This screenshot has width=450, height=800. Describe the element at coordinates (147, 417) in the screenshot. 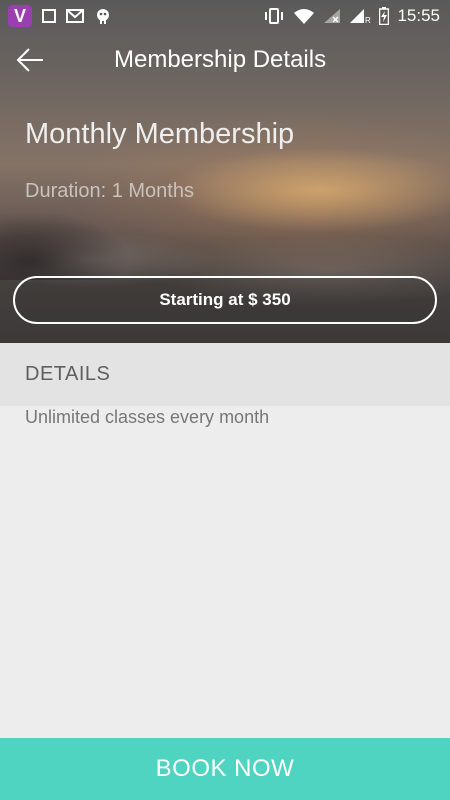

I see `details-description: Unlimited classes every month` at that location.